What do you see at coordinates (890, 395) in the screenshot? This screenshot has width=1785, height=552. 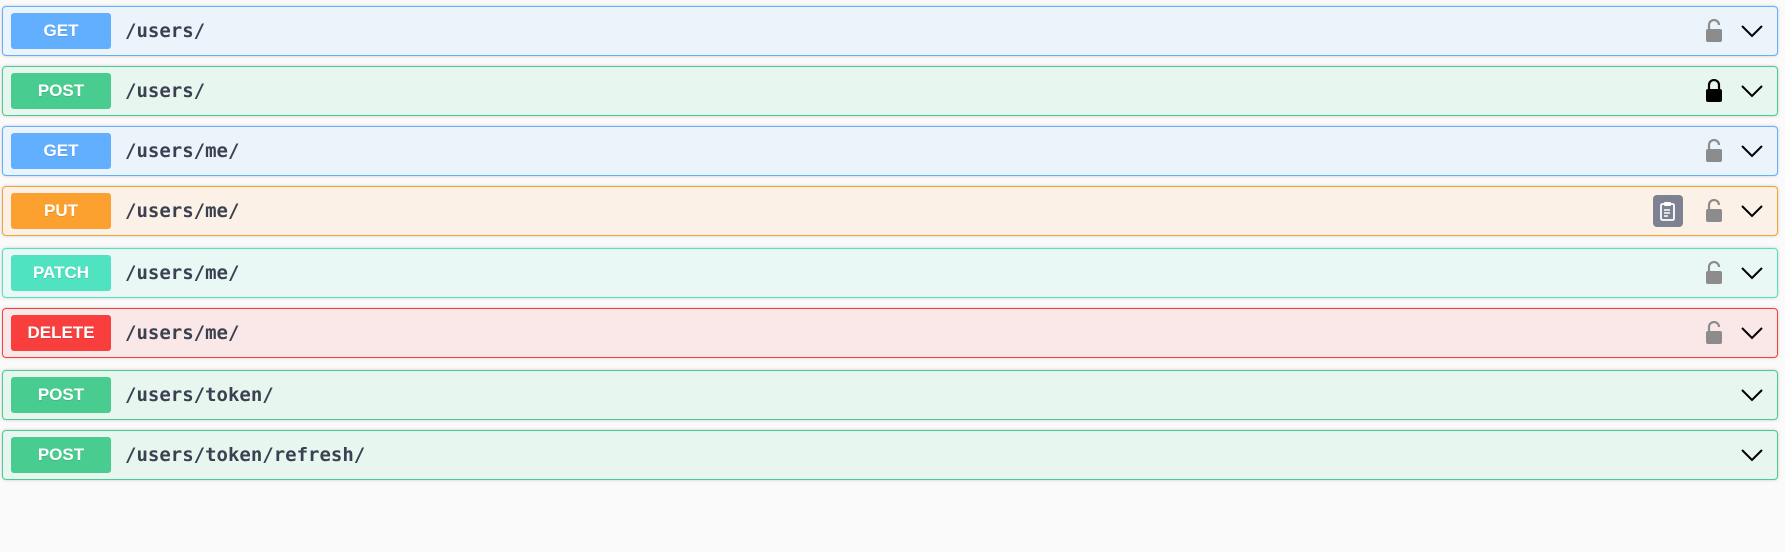 I see `operation-post-users-token: POST /users/token/` at bounding box center [890, 395].